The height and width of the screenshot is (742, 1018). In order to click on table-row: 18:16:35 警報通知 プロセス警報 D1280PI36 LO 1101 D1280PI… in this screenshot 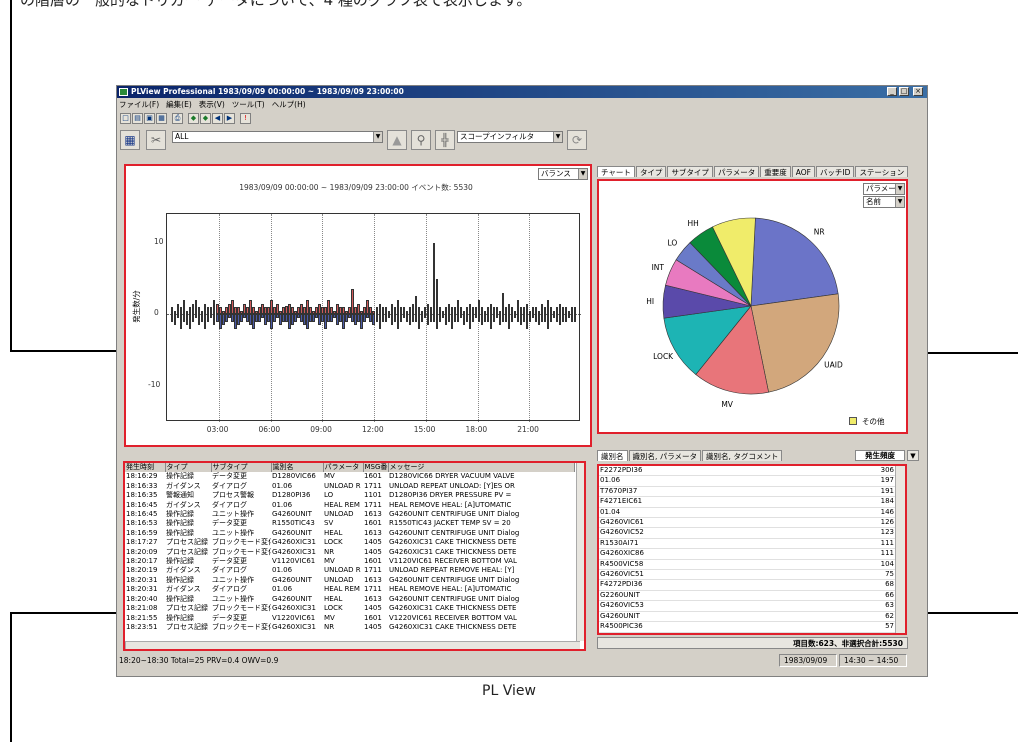, I will do `click(349, 495)`.